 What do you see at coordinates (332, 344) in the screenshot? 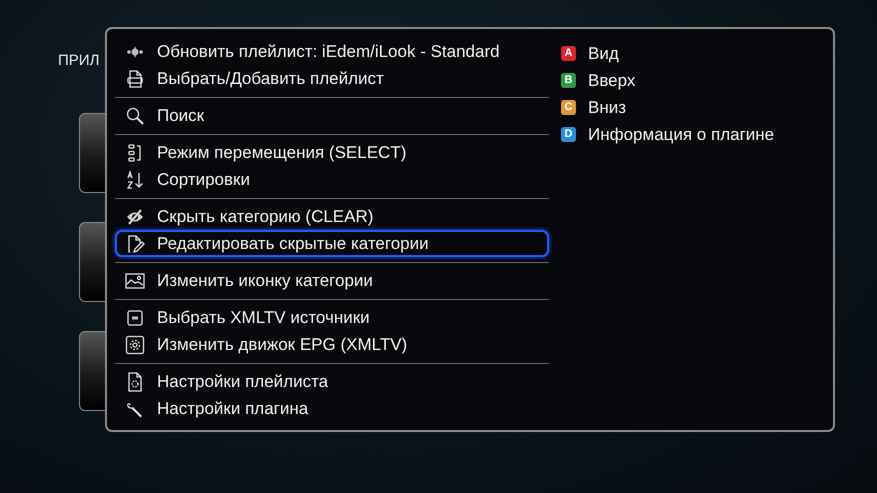
I see `menu-item: Изменить движок EPG (XMLTV)` at bounding box center [332, 344].